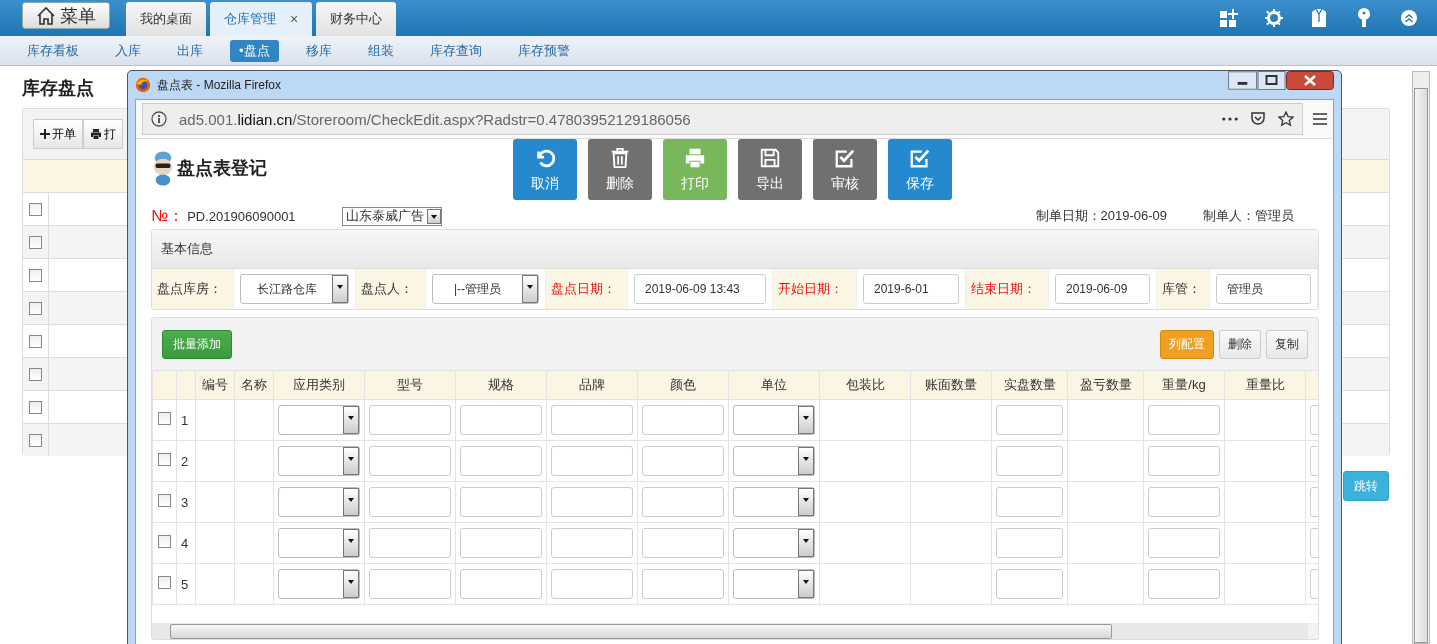 This screenshot has height=644, width=1437. Describe the element at coordinates (1029, 384) in the screenshot. I see `column-header: 实盘数量` at that location.